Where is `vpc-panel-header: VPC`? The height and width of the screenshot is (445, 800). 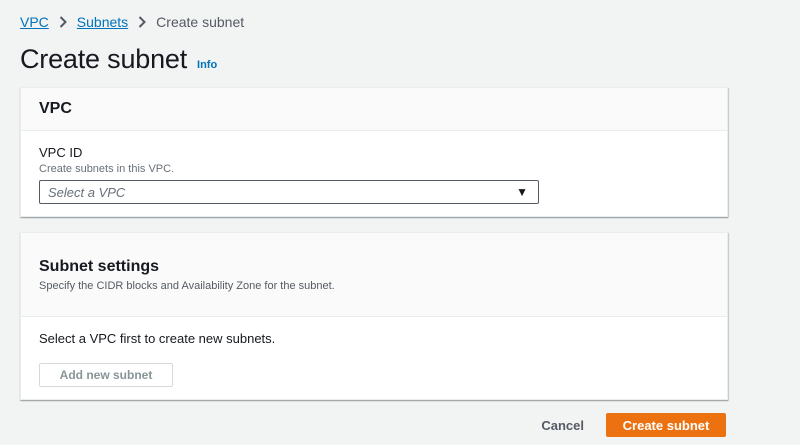 vpc-panel-header: VPC is located at coordinates (374, 109).